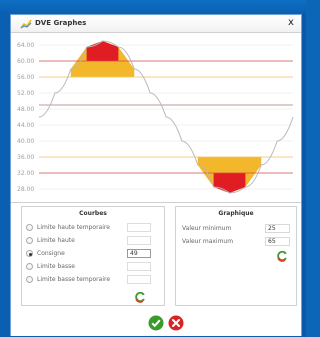  What do you see at coordinates (56, 266) in the screenshot?
I see `limit-low-label: Limite basse` at bounding box center [56, 266].